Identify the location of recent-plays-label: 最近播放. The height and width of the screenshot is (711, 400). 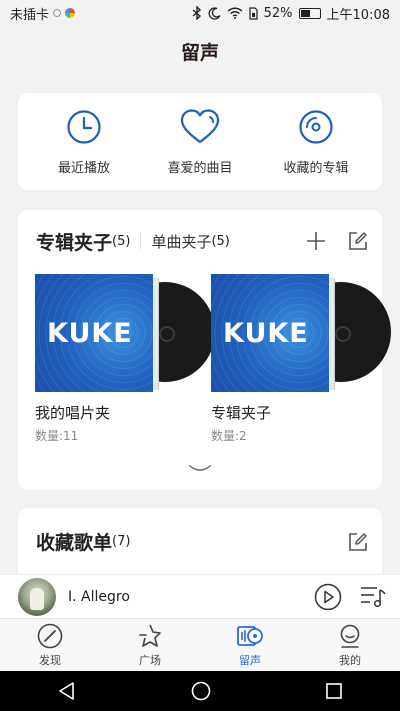
(83, 168).